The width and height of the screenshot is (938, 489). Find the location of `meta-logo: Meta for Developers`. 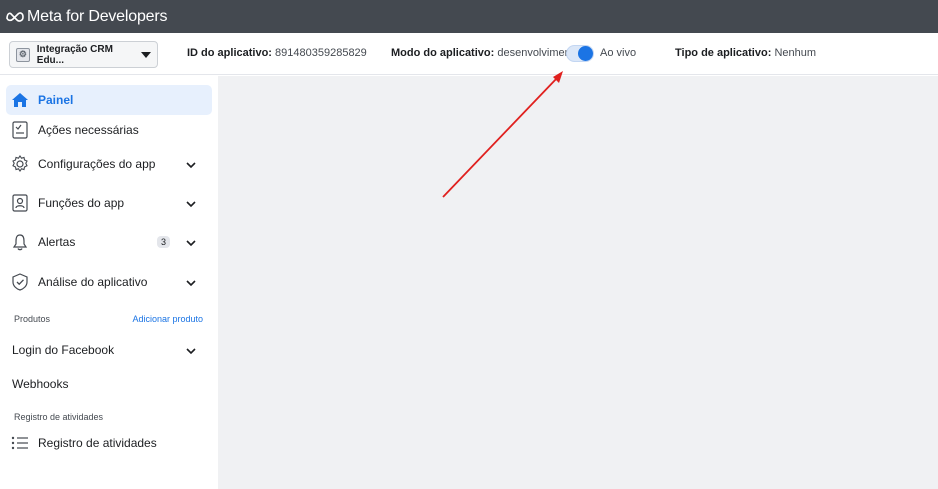

meta-logo: Meta for Developers is located at coordinates (86, 17).